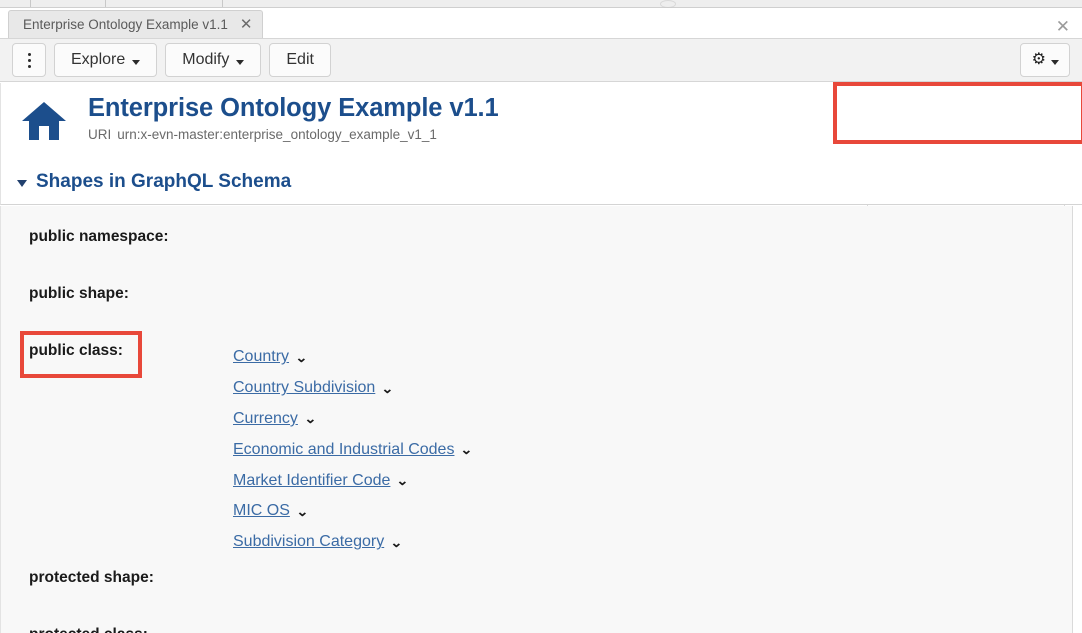  What do you see at coordinates (76, 350) in the screenshot?
I see `property-label: public class:` at bounding box center [76, 350].